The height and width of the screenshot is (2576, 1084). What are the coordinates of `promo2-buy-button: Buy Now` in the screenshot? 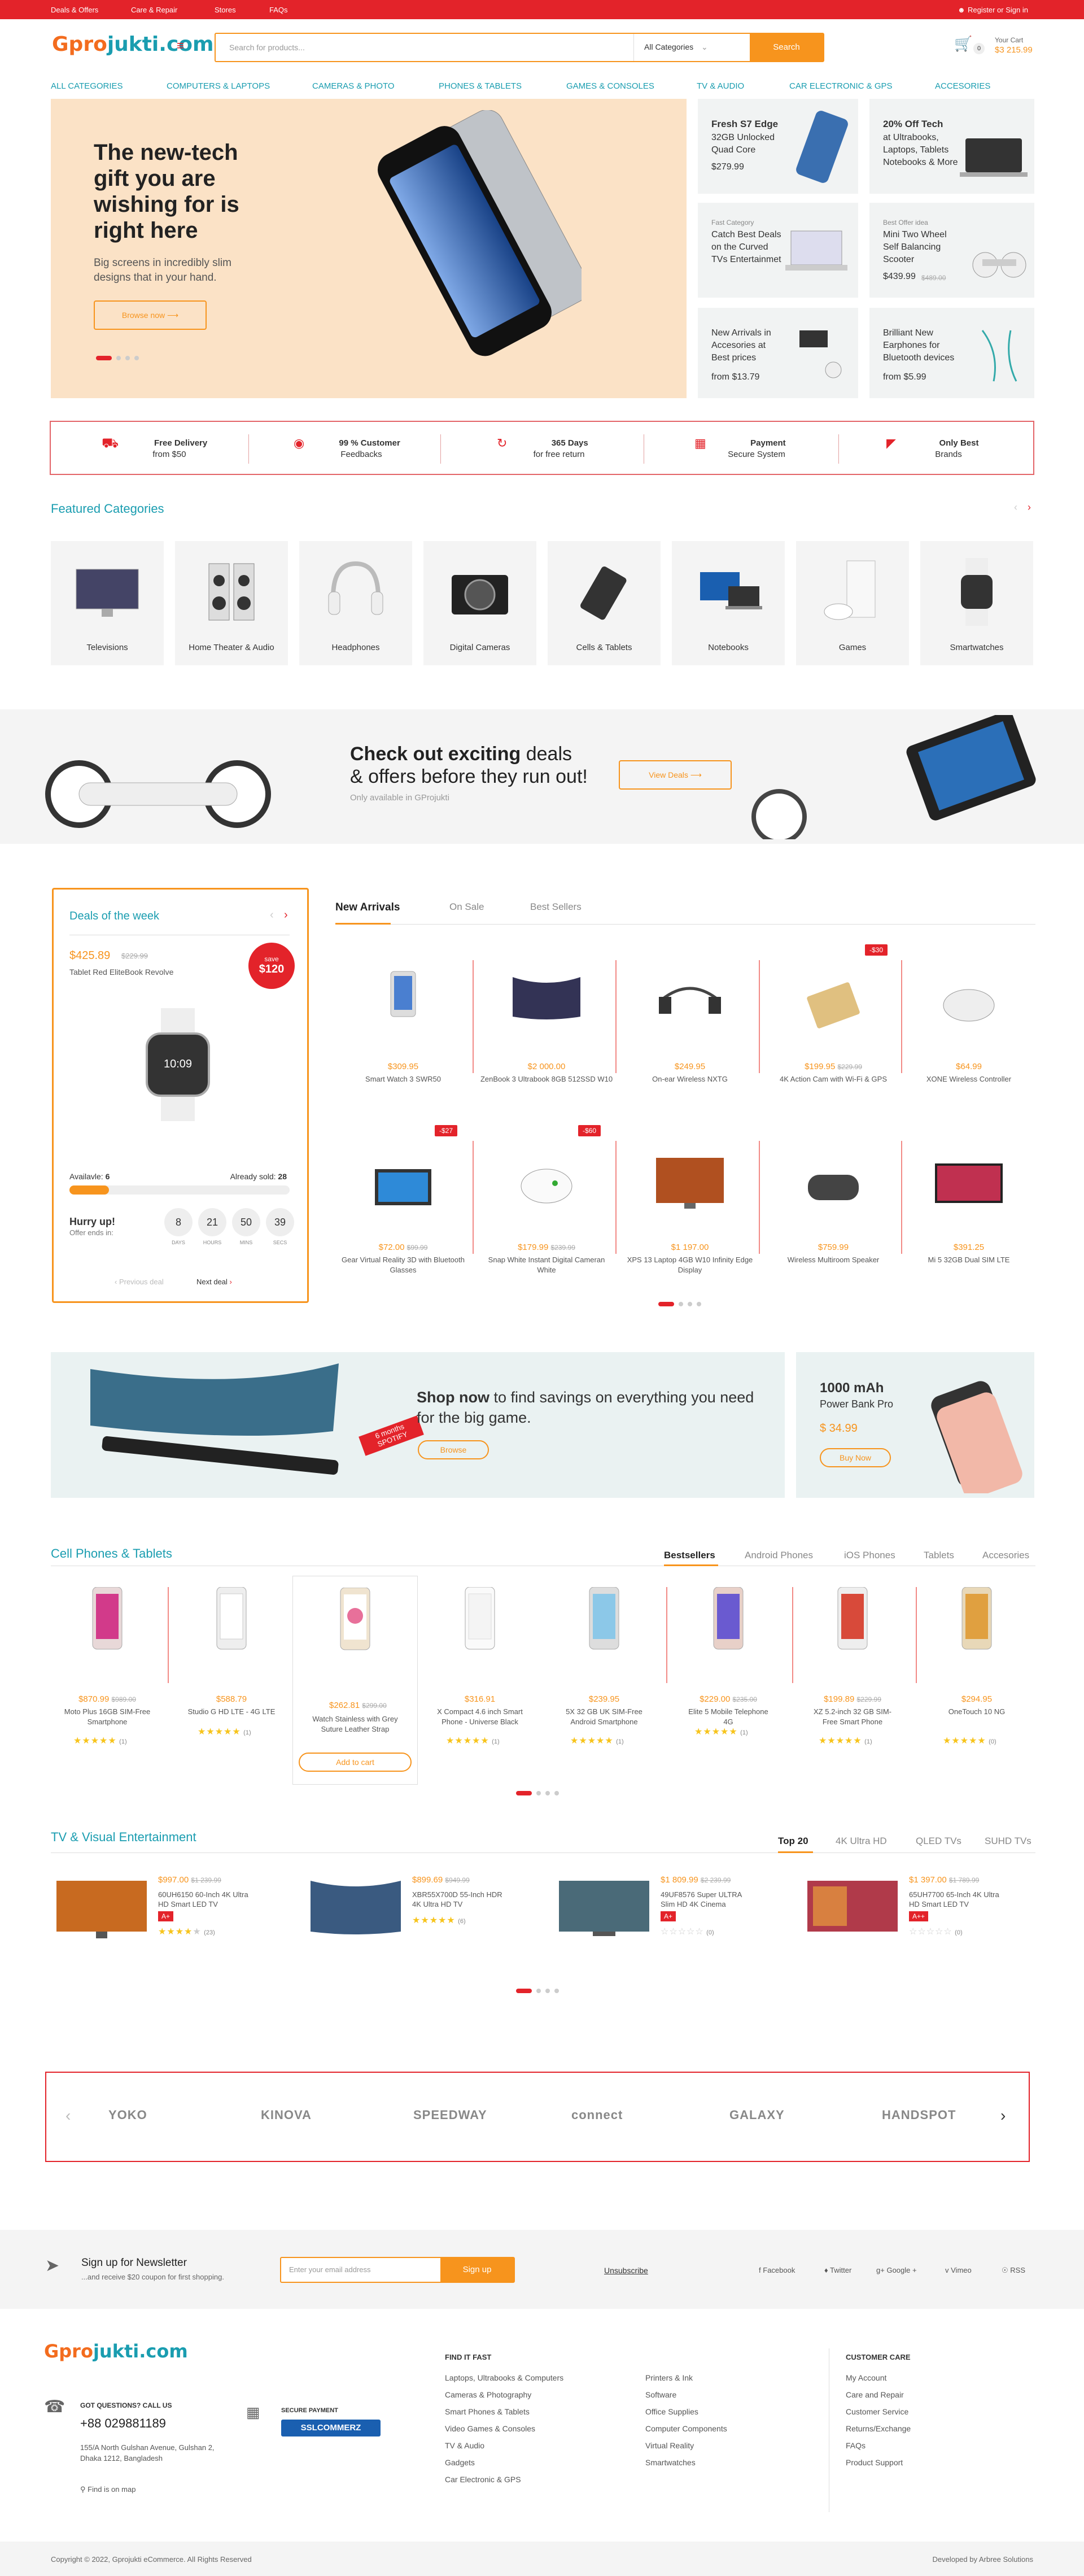 It's located at (855, 1457).